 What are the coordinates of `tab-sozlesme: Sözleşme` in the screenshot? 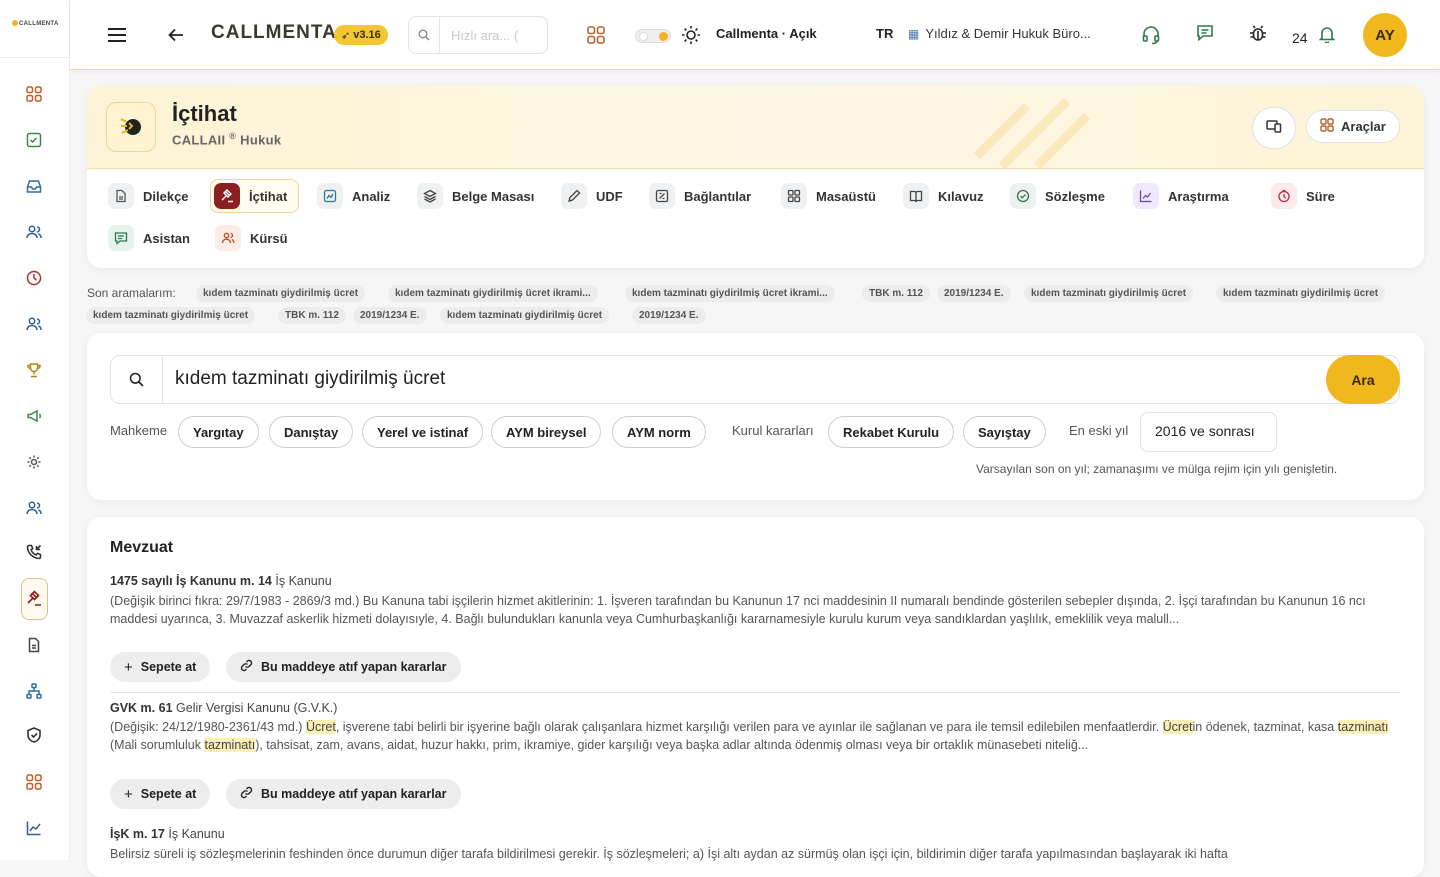 It's located at (1057, 196).